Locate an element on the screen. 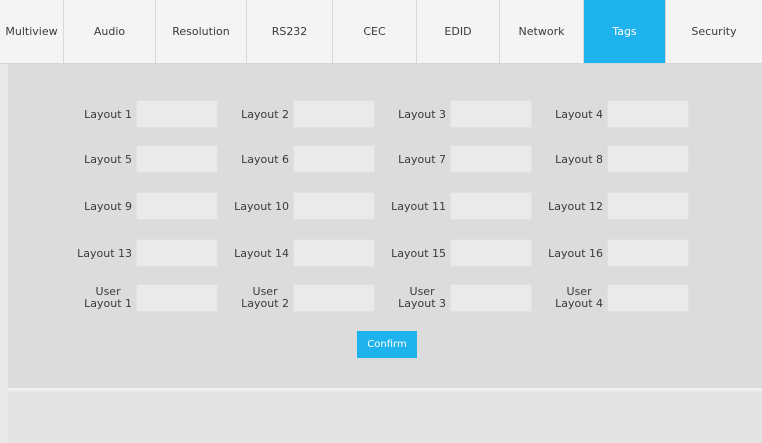 The height and width of the screenshot is (443, 762). layout-row-3: Layout 9 Layout 10 Layout 11 Layout 12 is located at coordinates (385, 206).